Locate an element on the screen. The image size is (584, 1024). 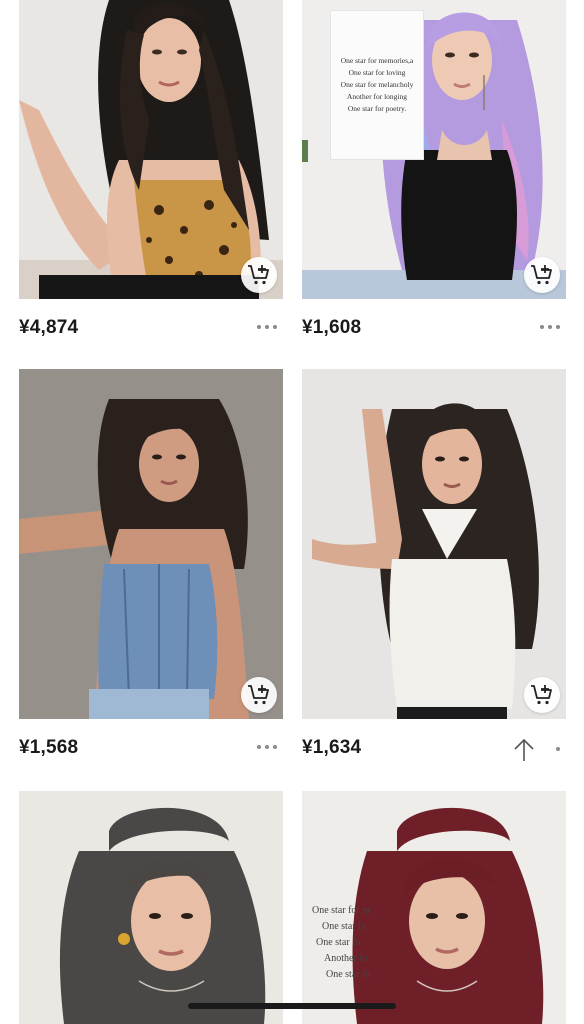
product-price: ¥1,608 is located at coordinates (332, 327).